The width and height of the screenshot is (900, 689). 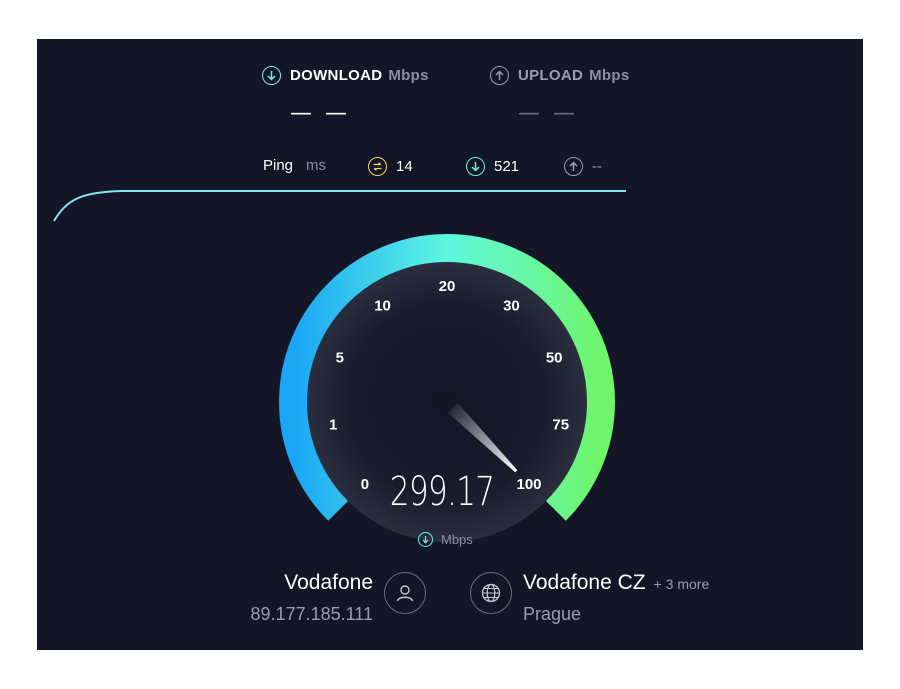 I want to click on globe-icon, so click(x=491, y=593).